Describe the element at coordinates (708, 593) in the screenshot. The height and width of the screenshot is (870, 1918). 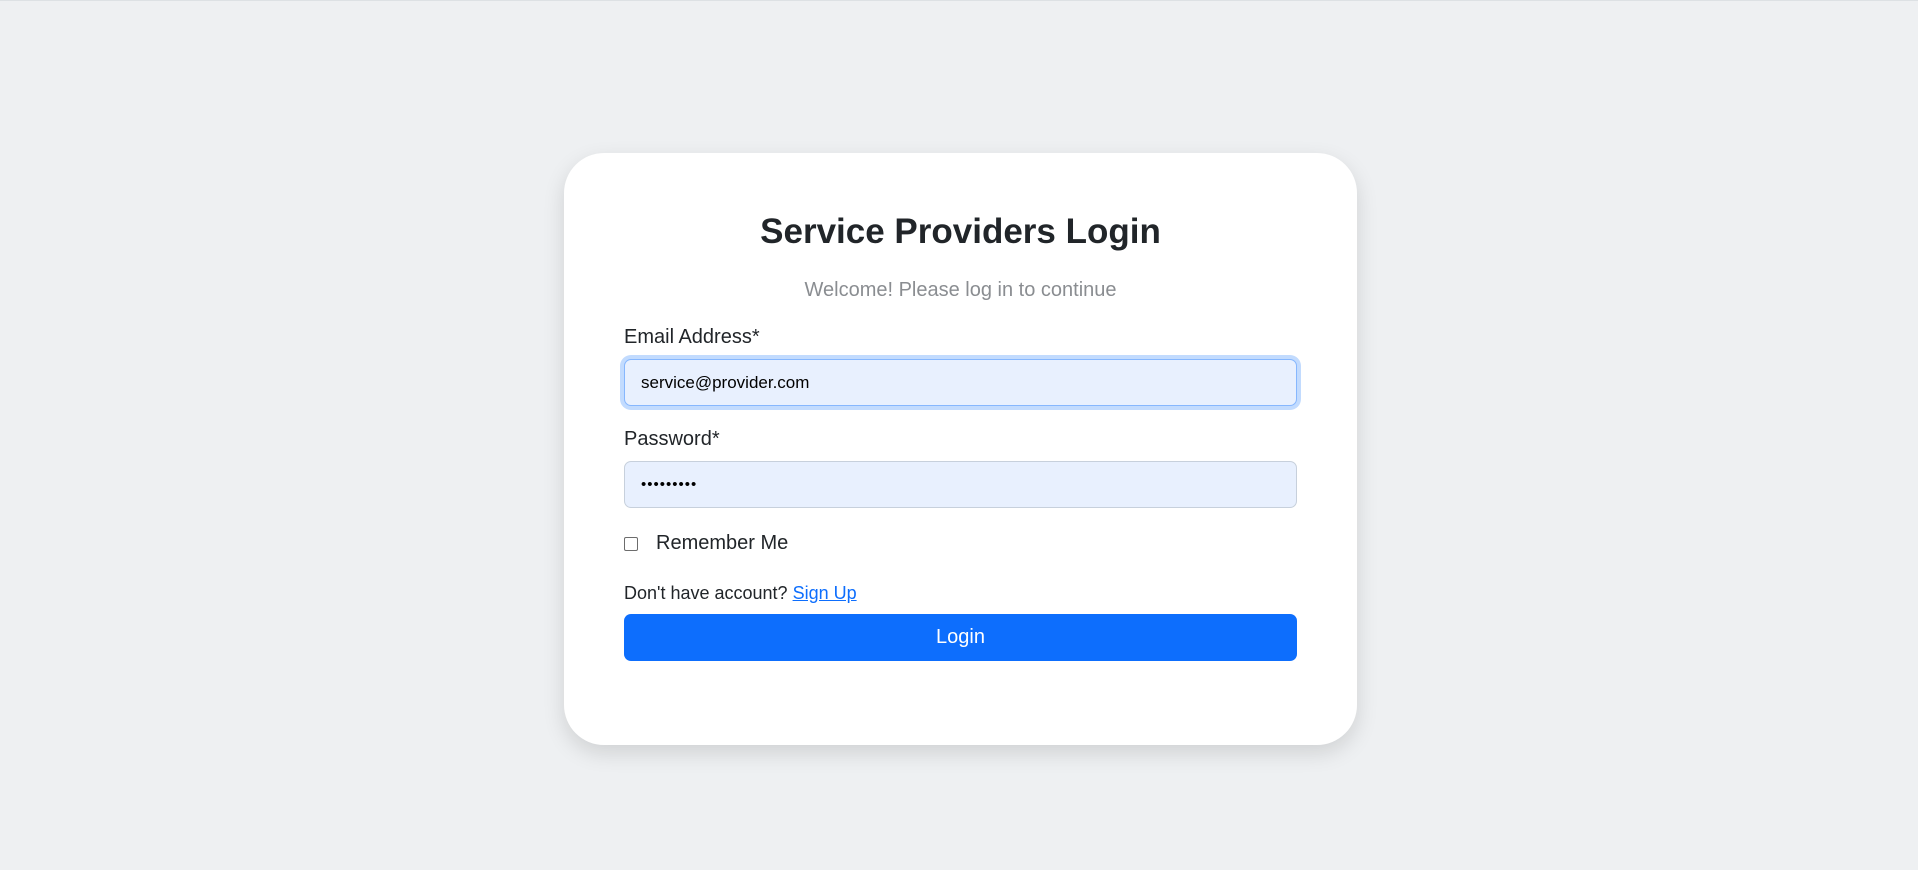
I see `signup-prompt: Don't have account?` at that location.